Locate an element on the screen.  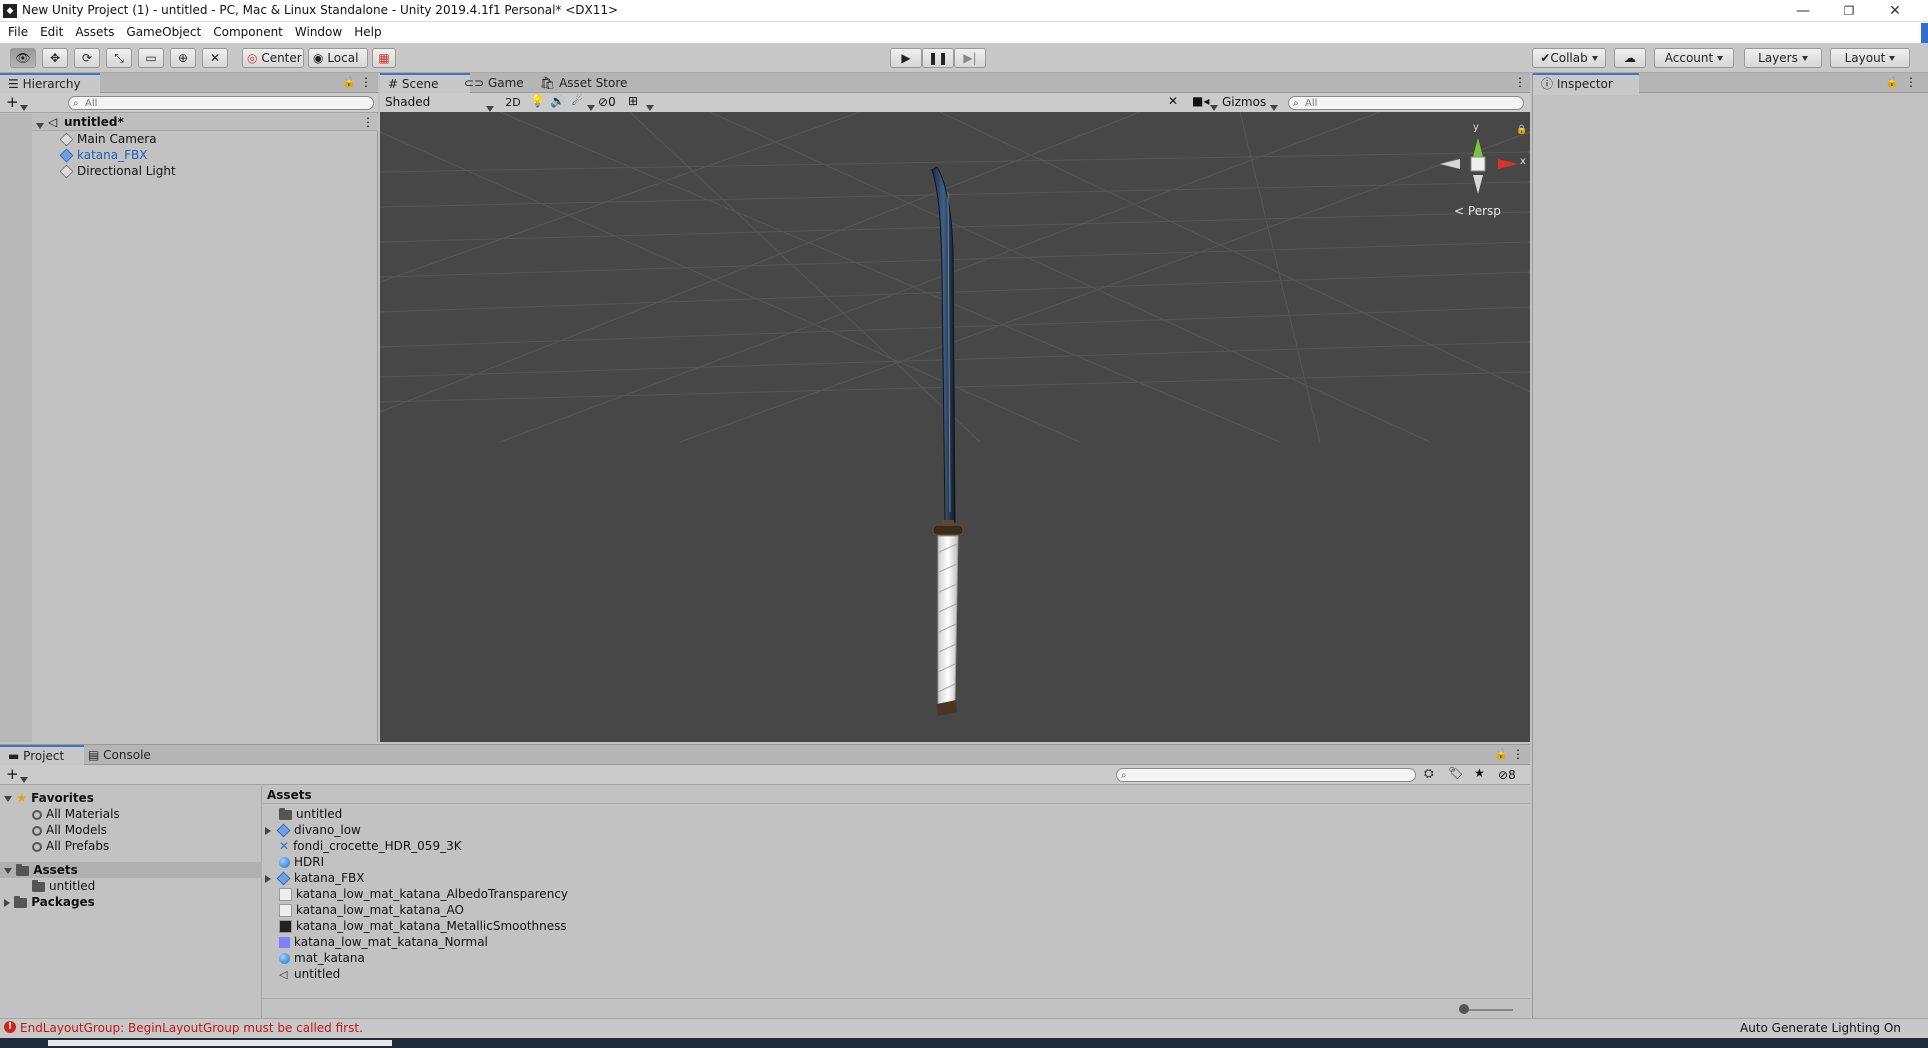
menu-edit: Edit is located at coordinates (51, 32).